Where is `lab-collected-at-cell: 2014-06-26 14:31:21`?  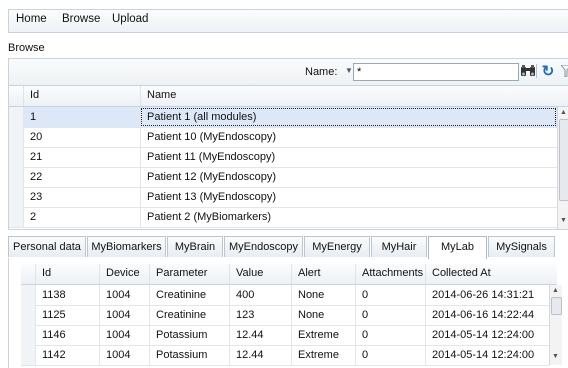 lab-collected-at-cell: 2014-06-26 14:31:21 is located at coordinates (490, 295).